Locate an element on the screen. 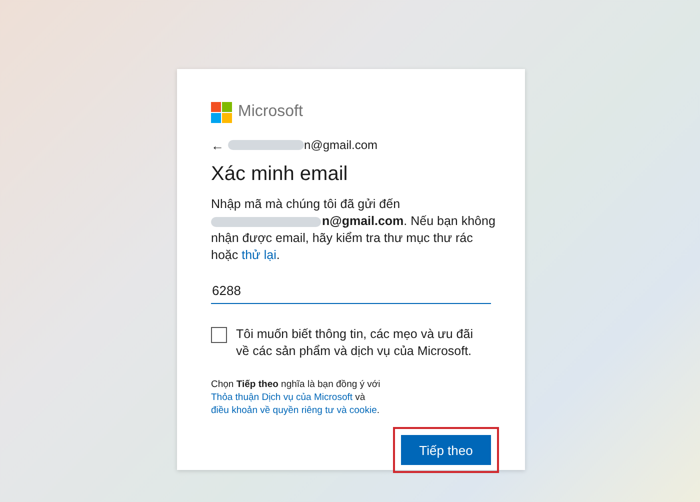  checkbox is located at coordinates (219, 335).